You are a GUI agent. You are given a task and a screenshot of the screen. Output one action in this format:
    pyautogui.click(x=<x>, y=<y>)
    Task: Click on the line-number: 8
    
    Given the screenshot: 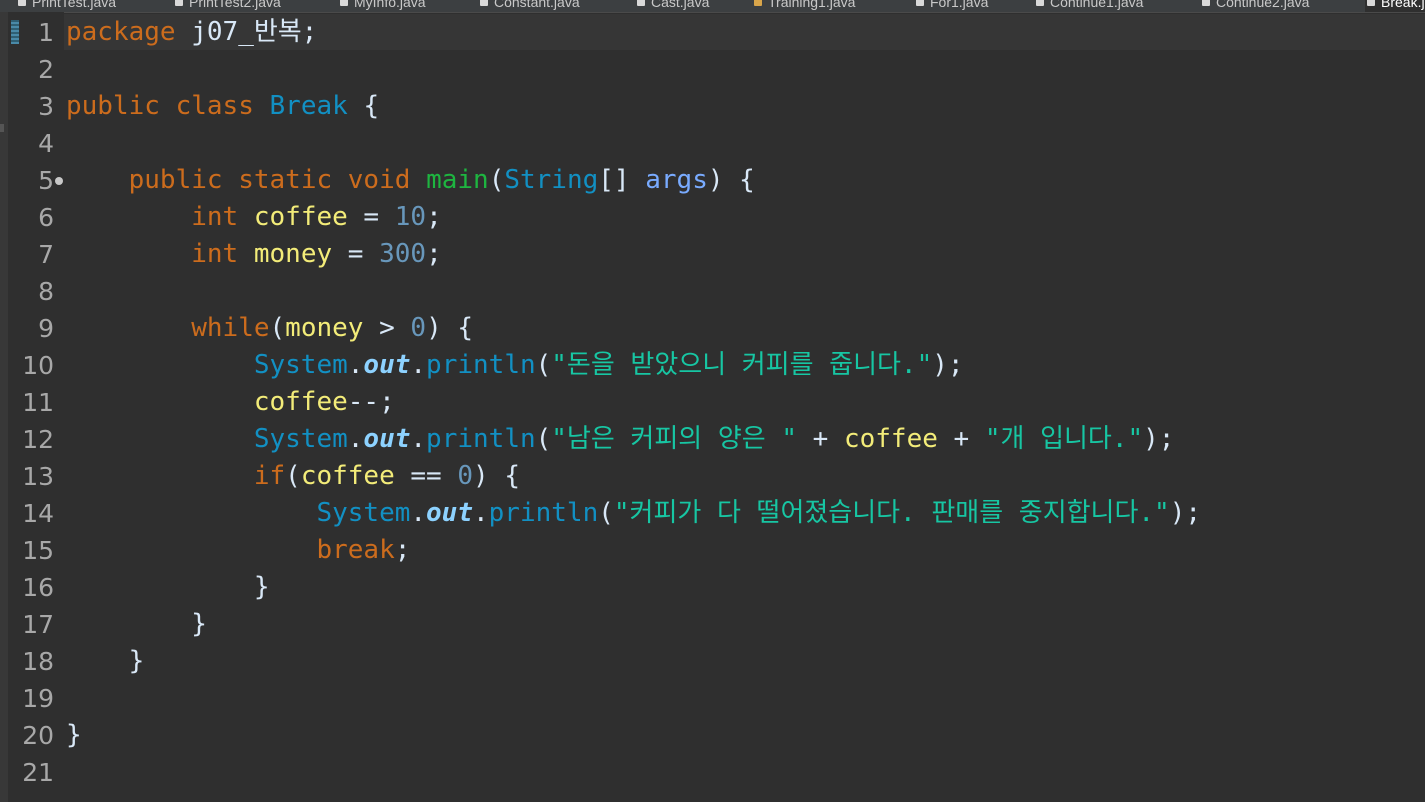 What is the action you would take?
    pyautogui.click(x=46, y=291)
    